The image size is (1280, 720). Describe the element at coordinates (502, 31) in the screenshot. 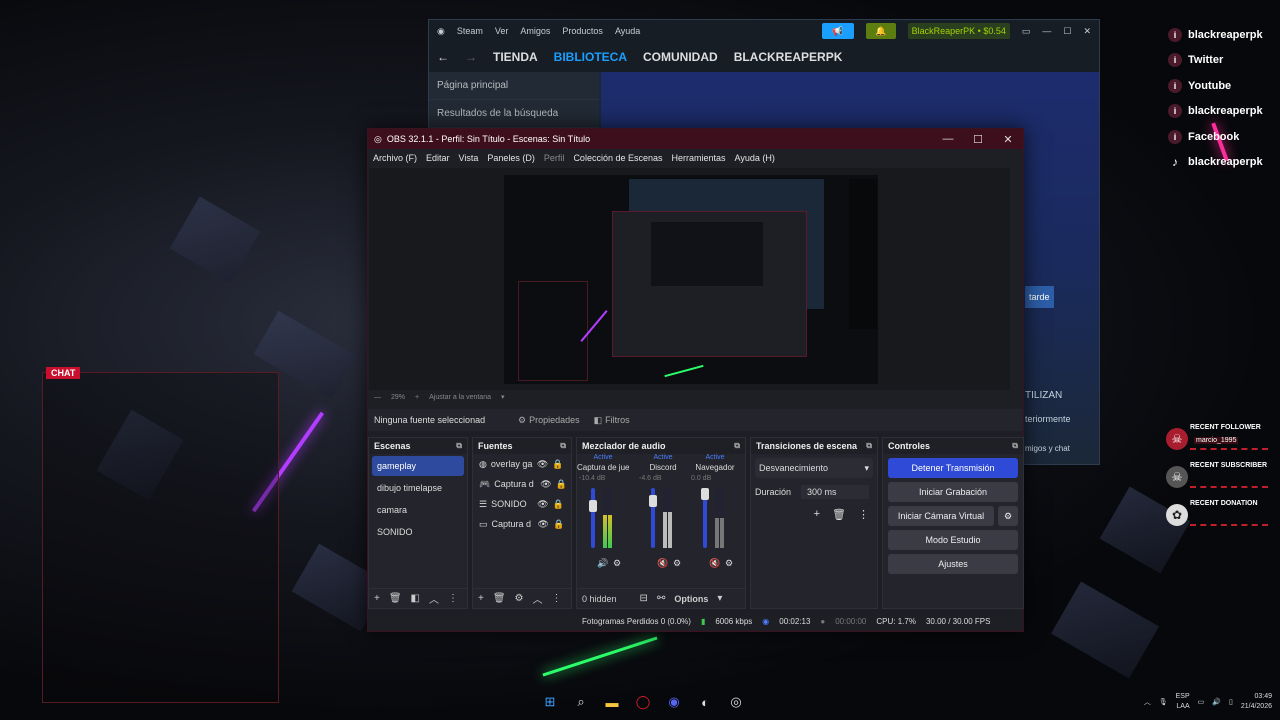

I see `steam-menu-item: Ver` at that location.